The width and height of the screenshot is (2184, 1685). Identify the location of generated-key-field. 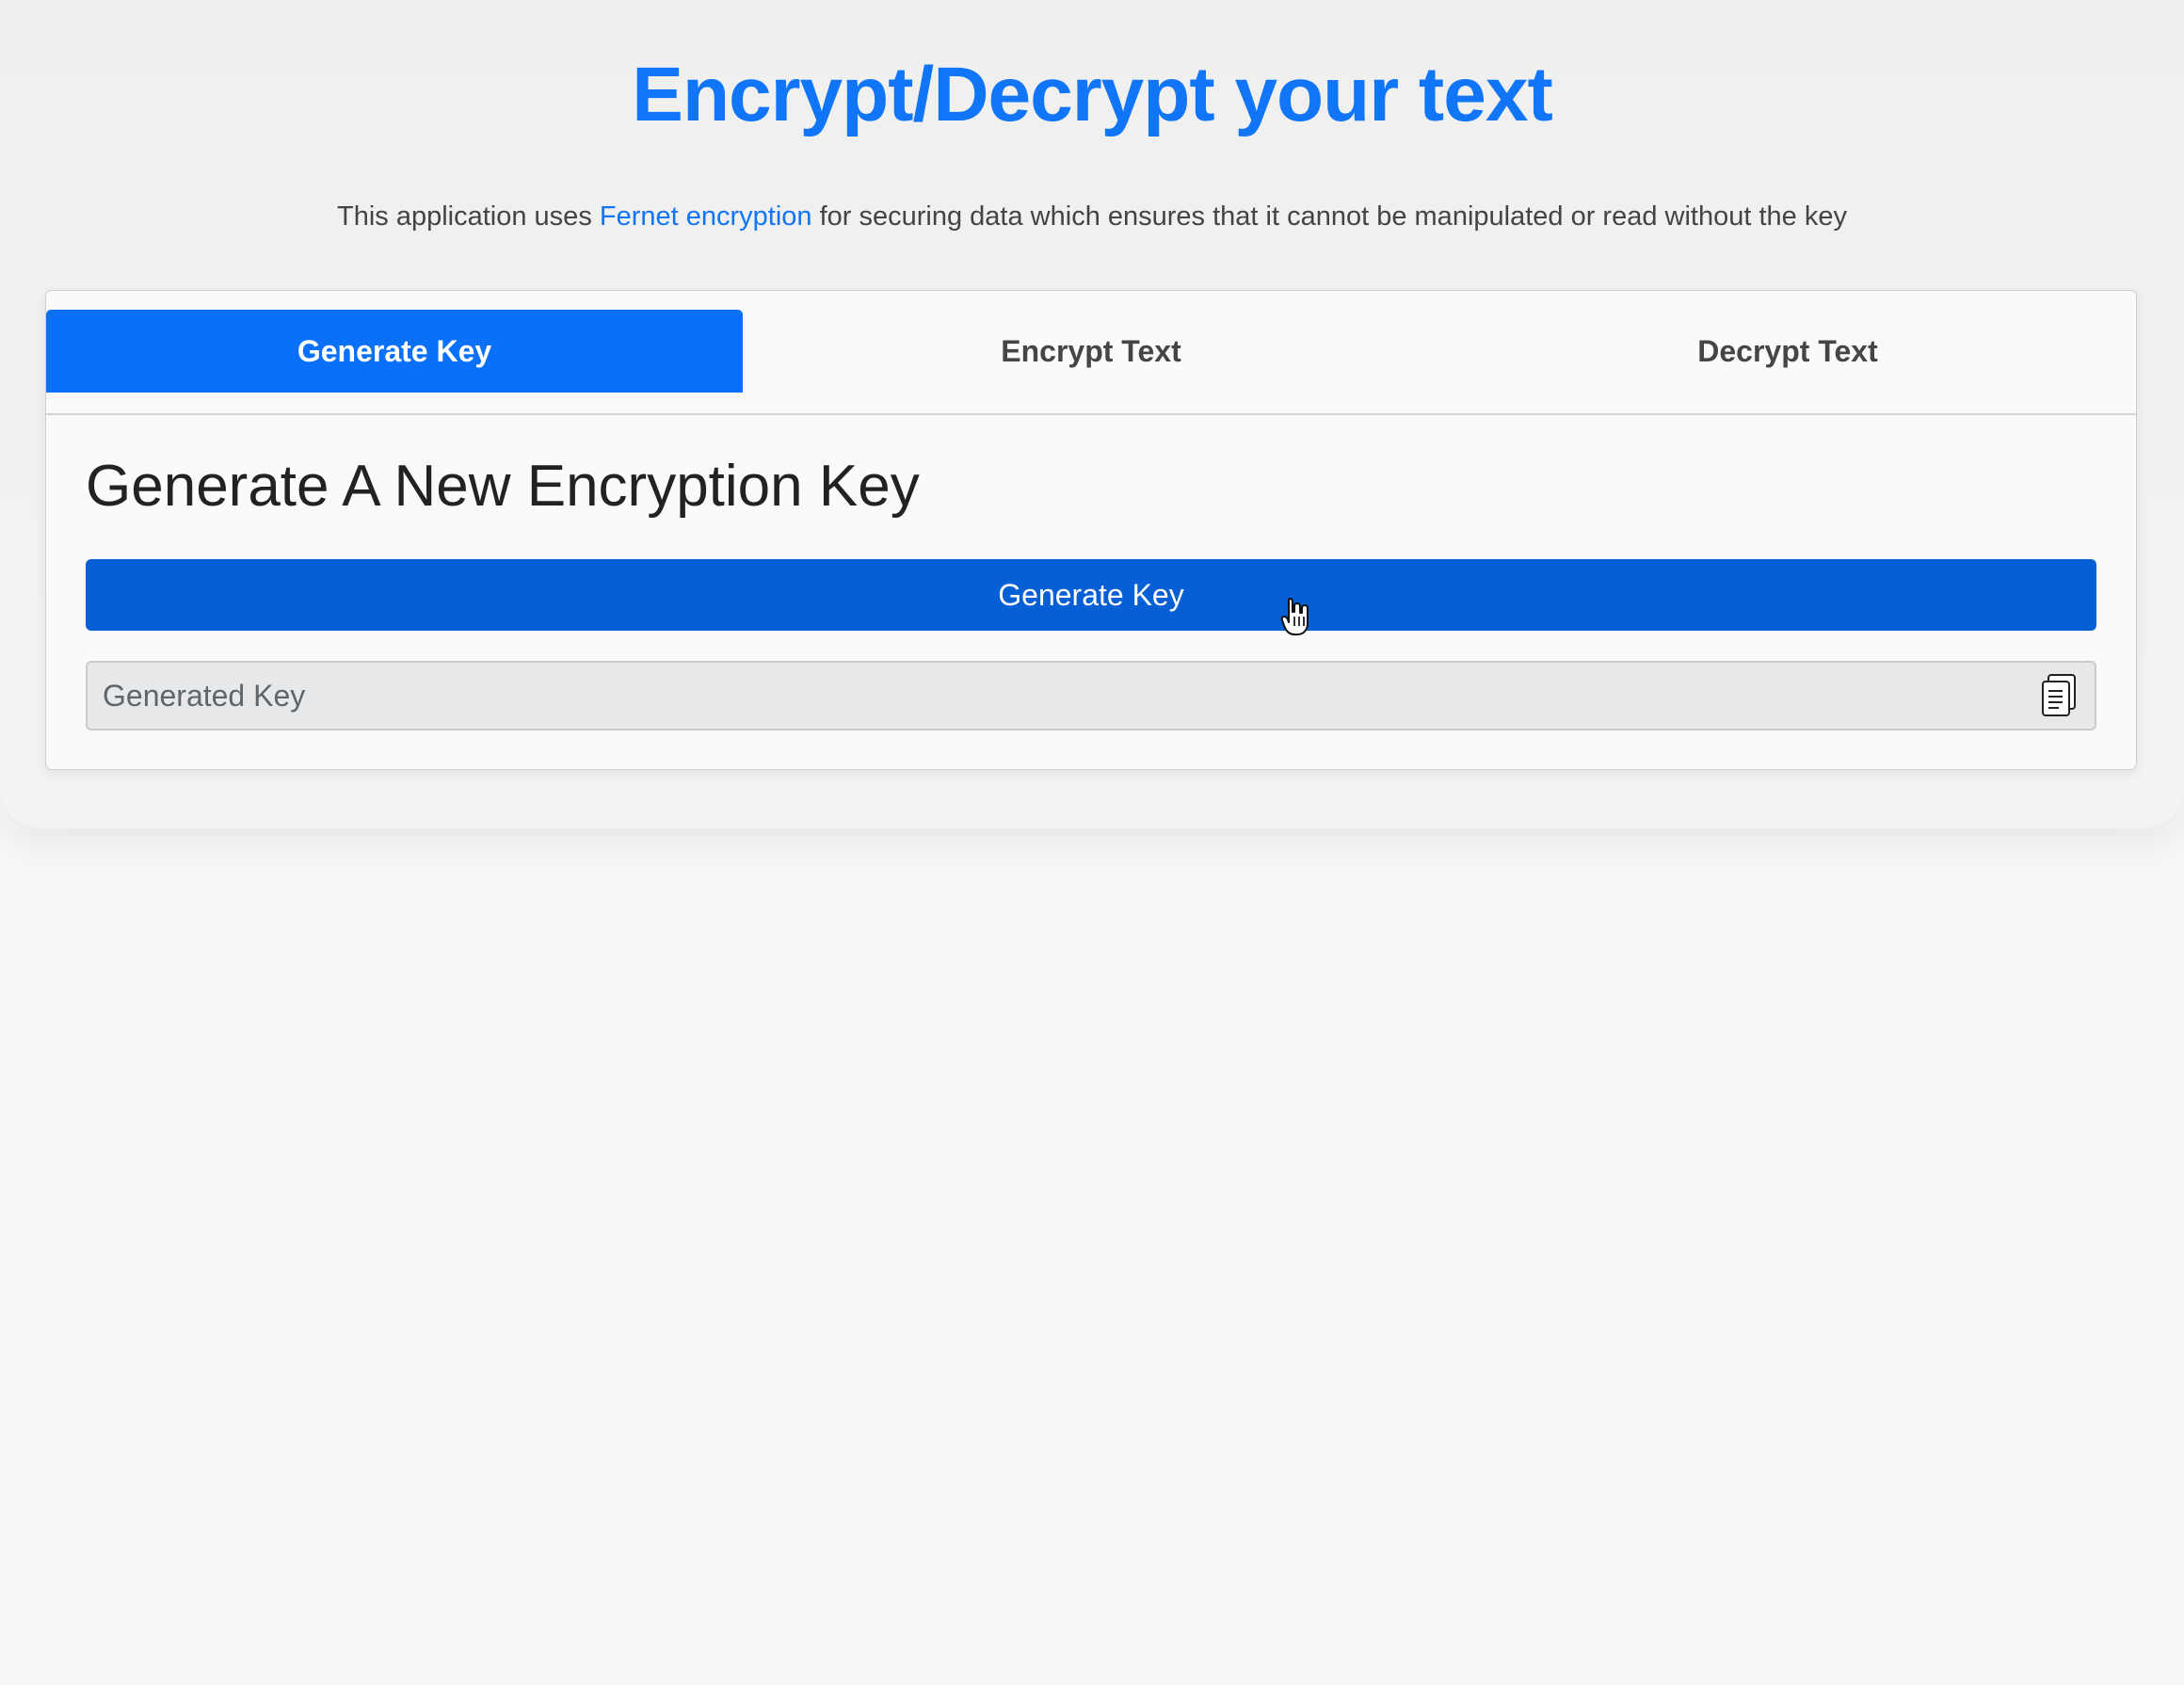
(1091, 696).